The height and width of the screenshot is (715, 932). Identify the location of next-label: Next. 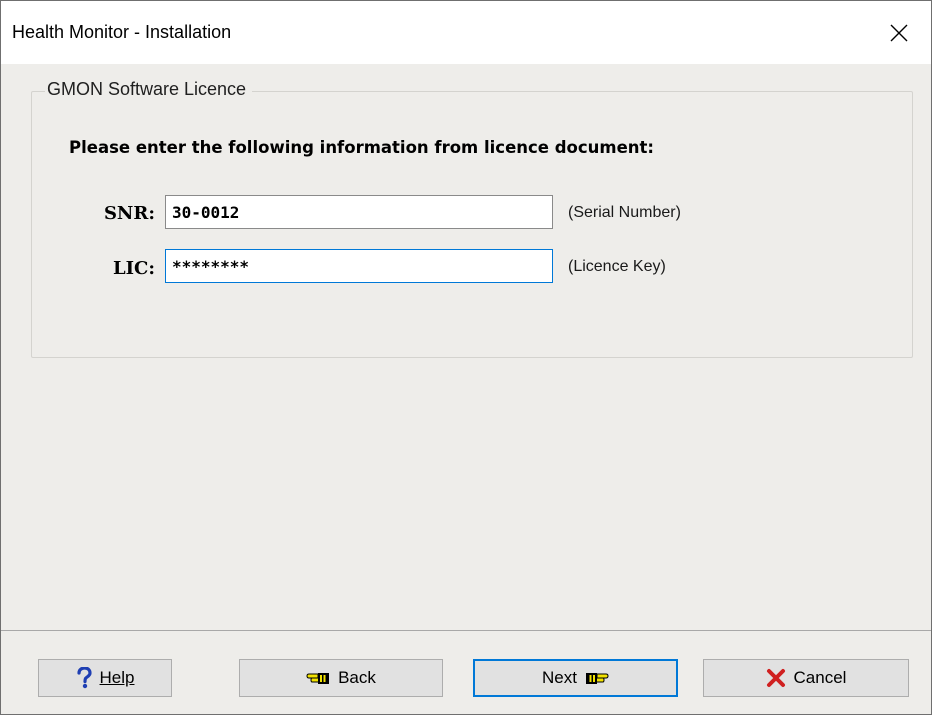
(559, 677).